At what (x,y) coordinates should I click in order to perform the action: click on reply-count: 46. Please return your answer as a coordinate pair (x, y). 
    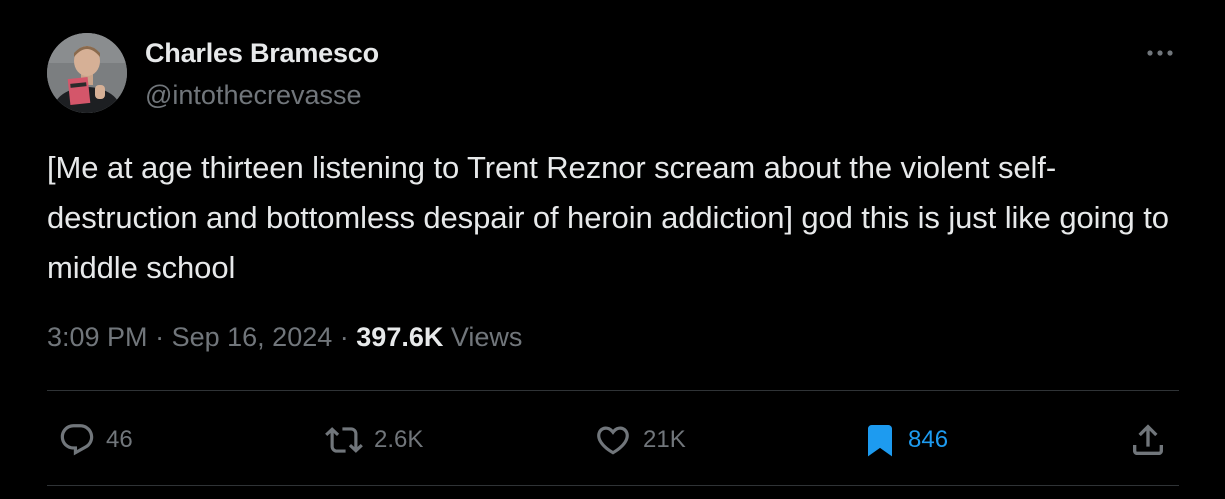
    Looking at the image, I should click on (119, 439).